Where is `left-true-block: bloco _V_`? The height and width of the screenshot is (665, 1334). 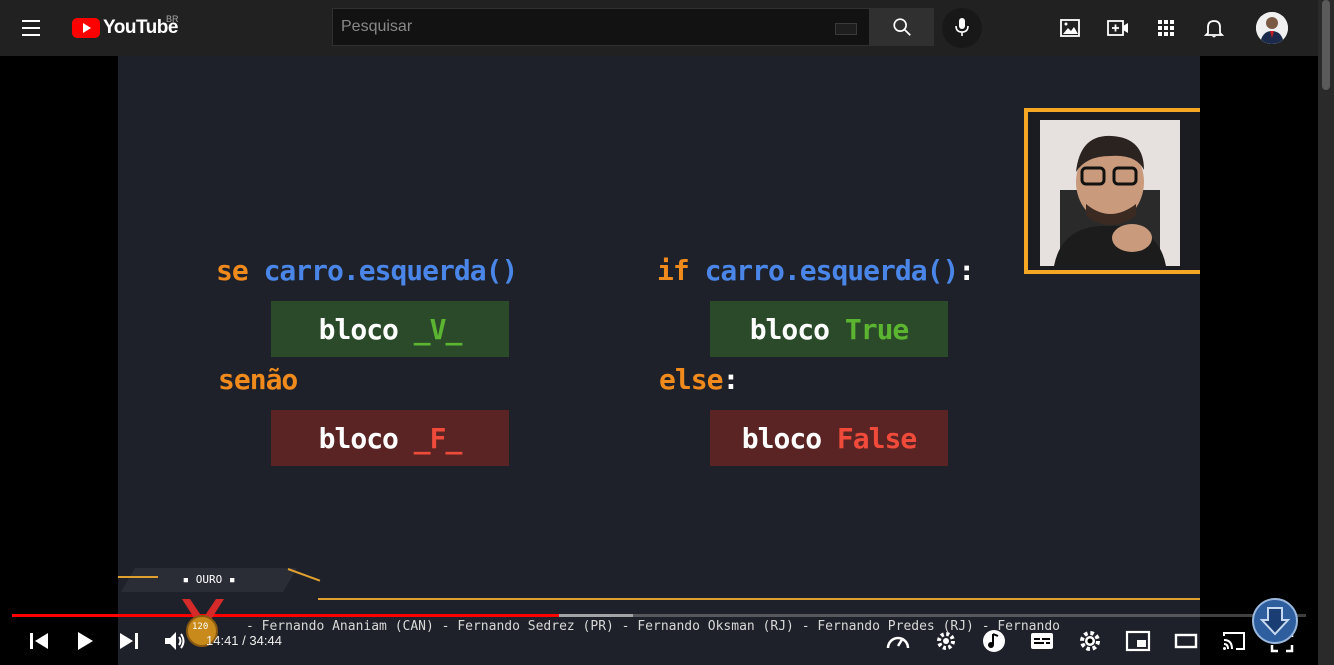
left-true-block: bloco _V_ is located at coordinates (390, 329).